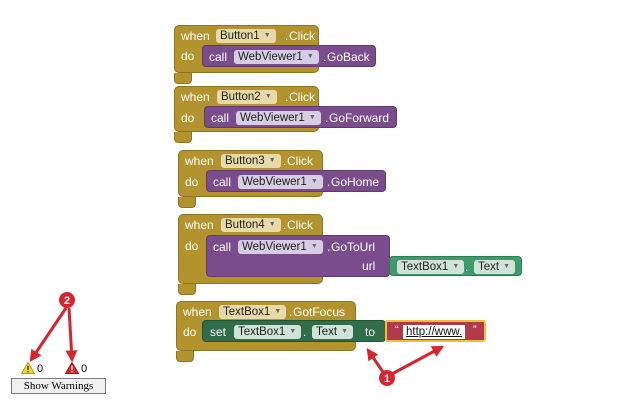  What do you see at coordinates (40, 369) in the screenshot?
I see `warning-count: 0` at bounding box center [40, 369].